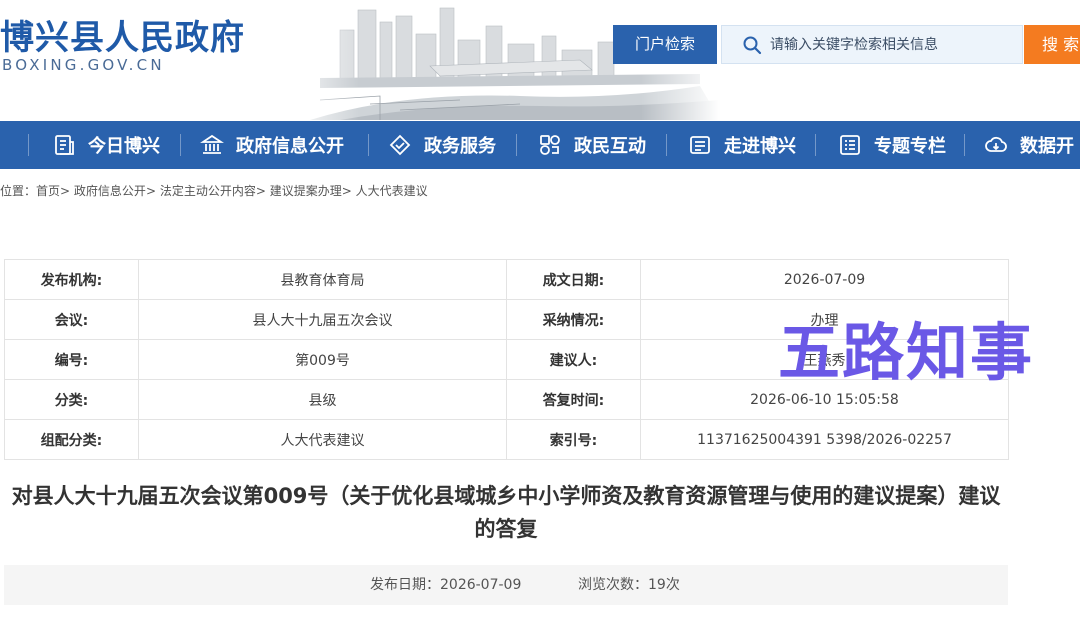 The width and height of the screenshot is (1080, 620). I want to click on article-meta-bar: 发布日期：2026-07-09 浏览次数：19次, so click(506, 585).